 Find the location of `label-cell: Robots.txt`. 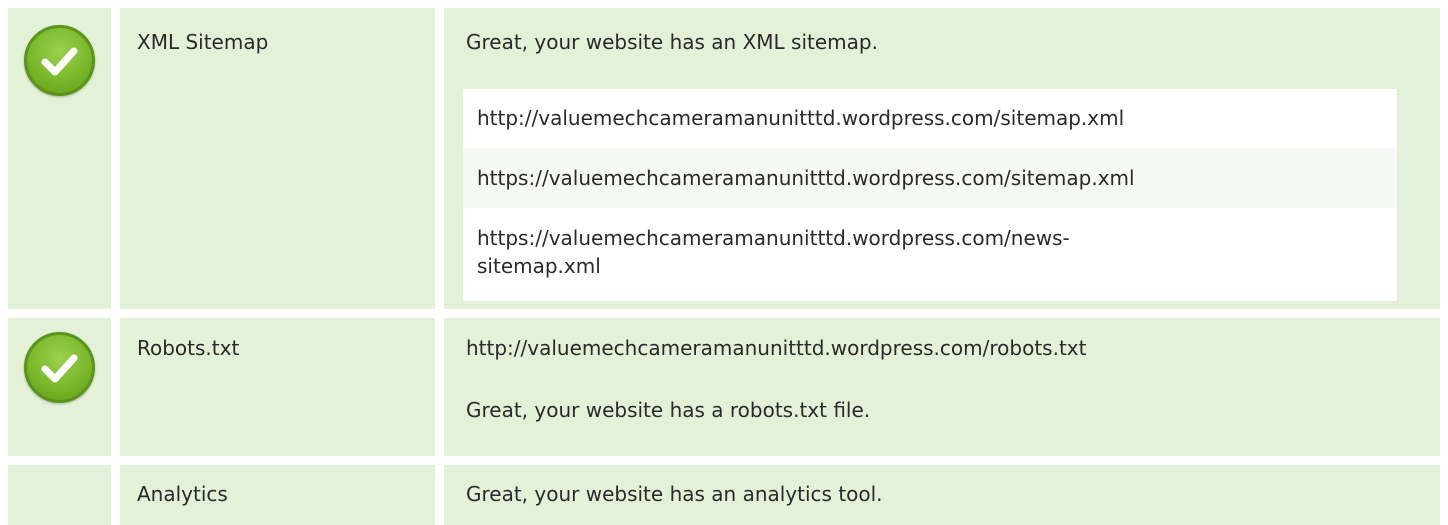

label-cell: Robots.txt is located at coordinates (277, 387).